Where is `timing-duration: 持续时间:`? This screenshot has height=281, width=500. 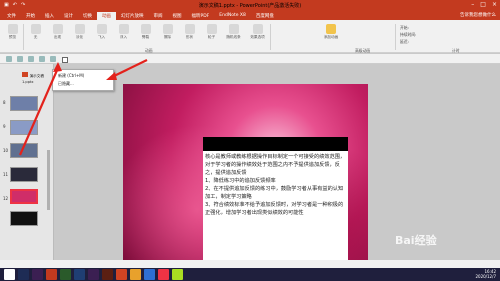
timing-duration: 持续时间: is located at coordinates (408, 35).